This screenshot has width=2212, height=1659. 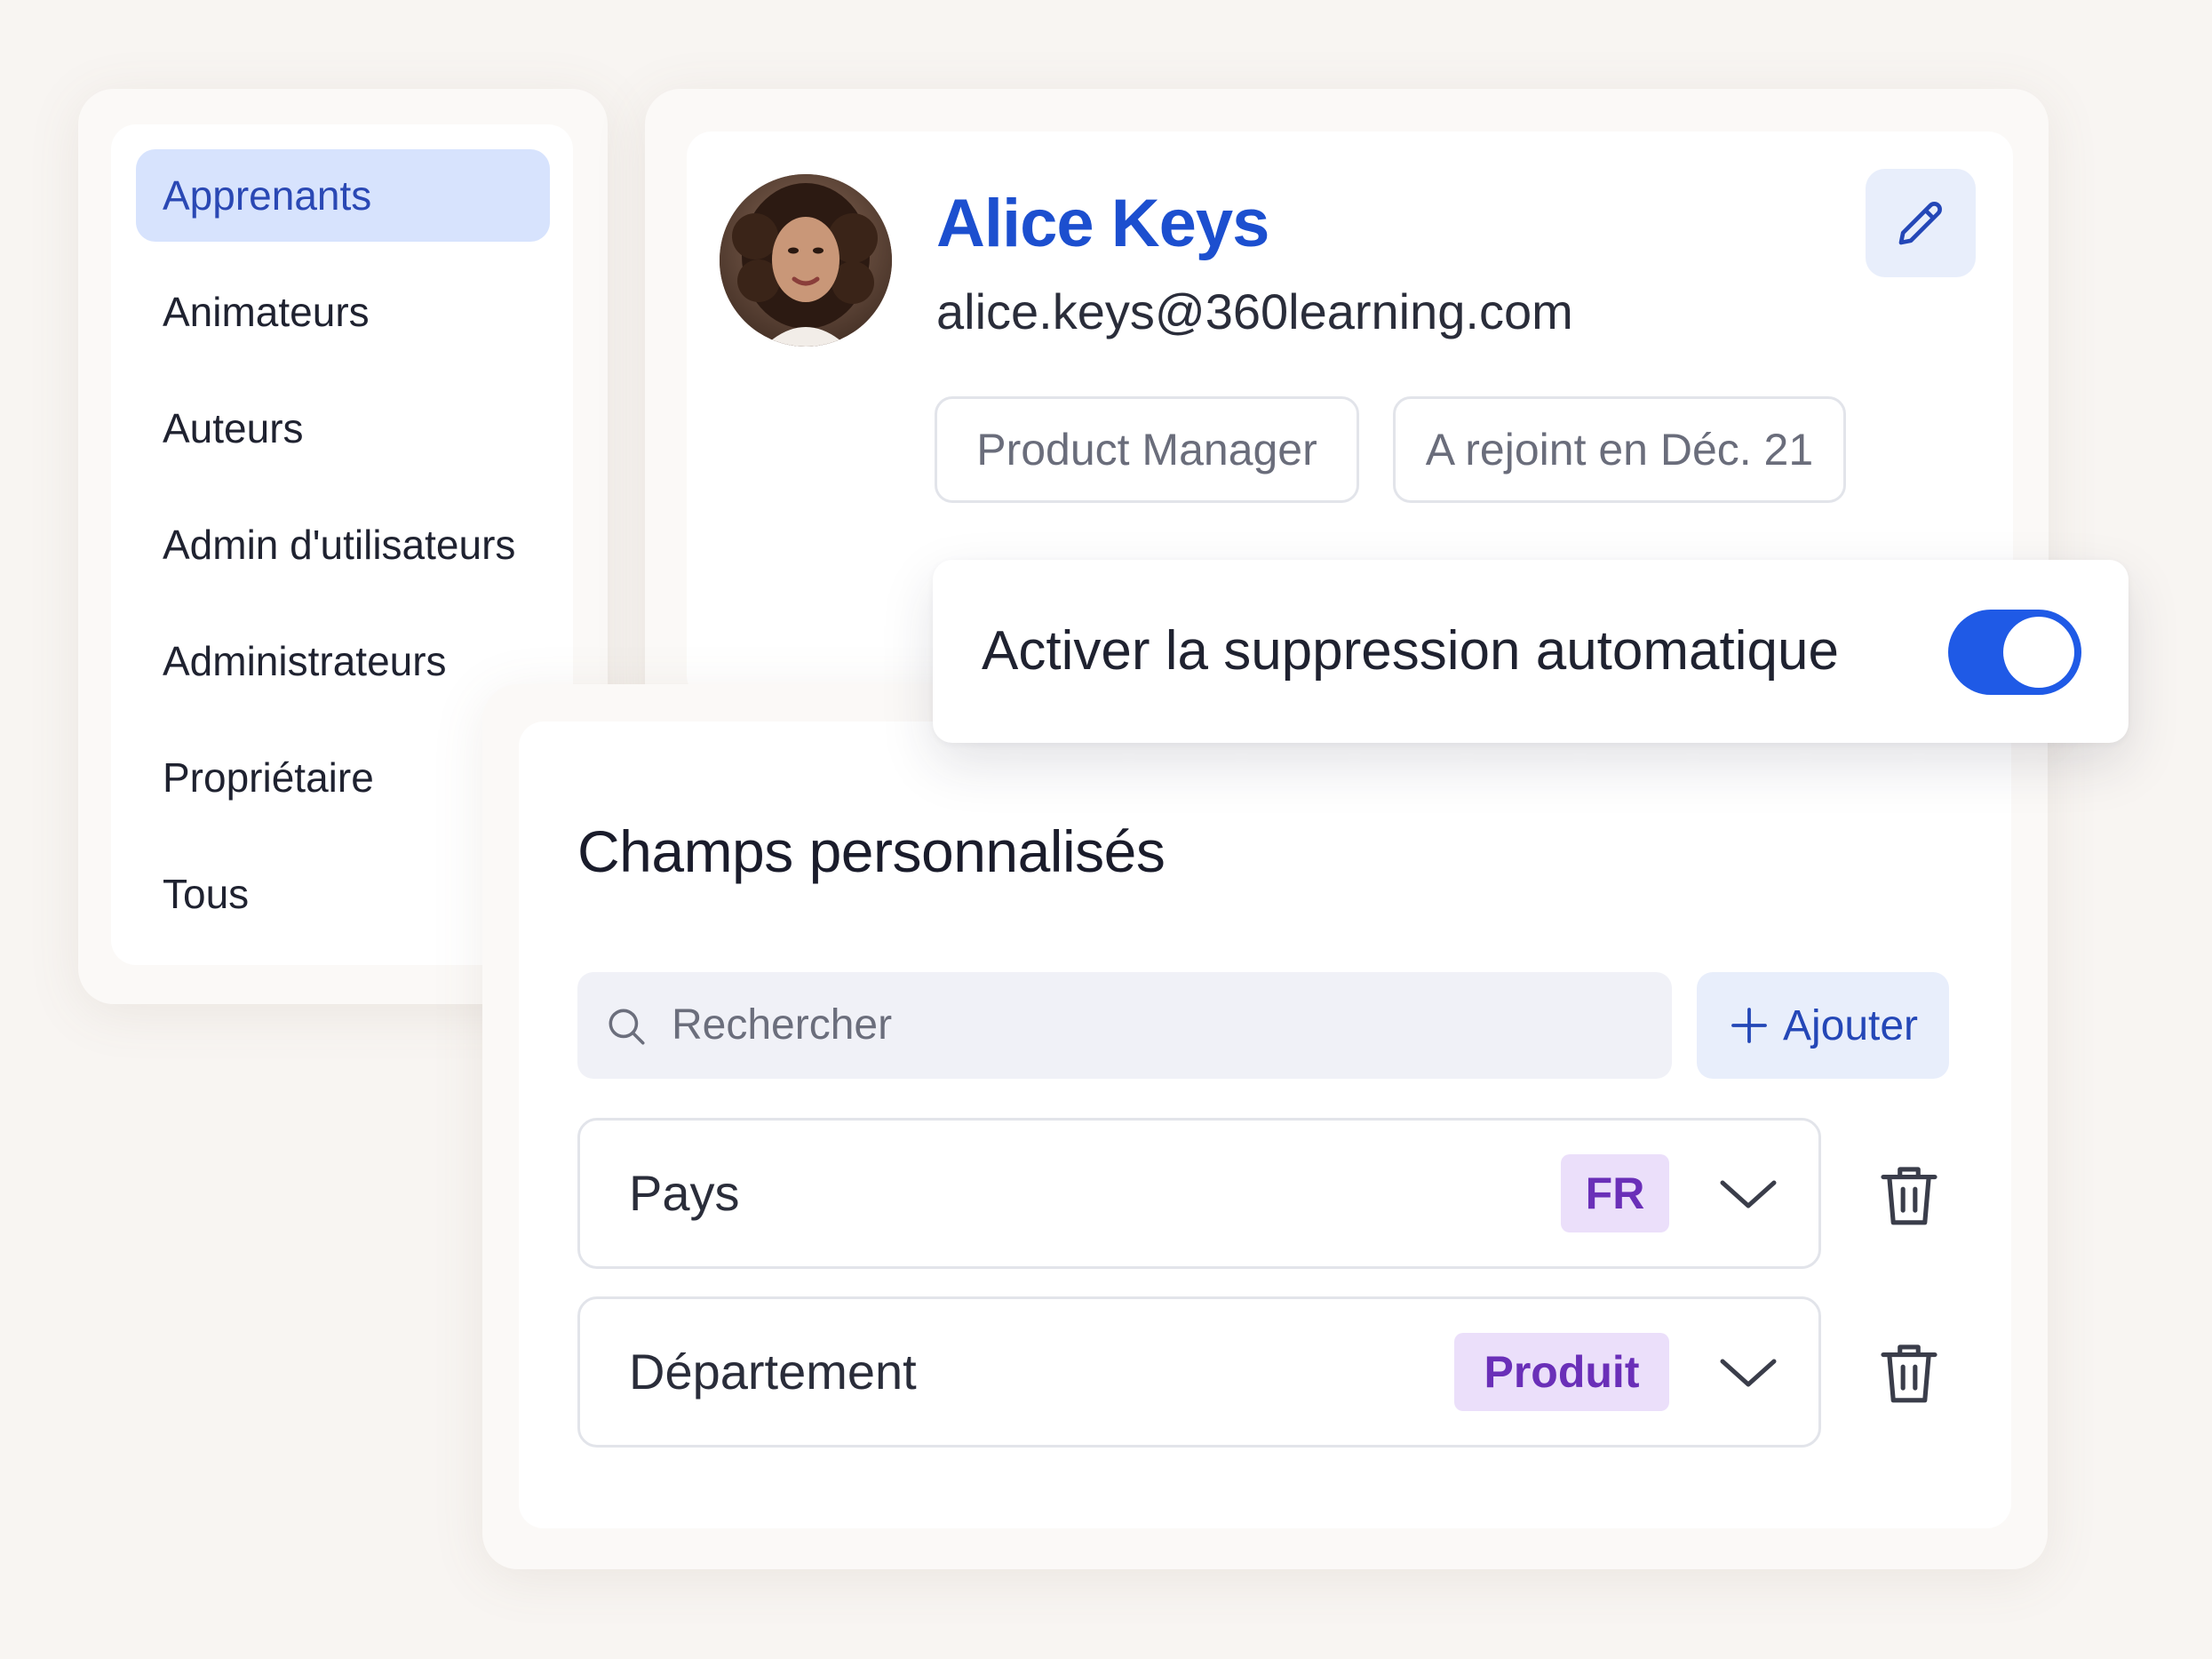 What do you see at coordinates (343, 545) in the screenshot?
I see `sidebar-item-admin-utilisateurs: Admin d'utilisateurs` at bounding box center [343, 545].